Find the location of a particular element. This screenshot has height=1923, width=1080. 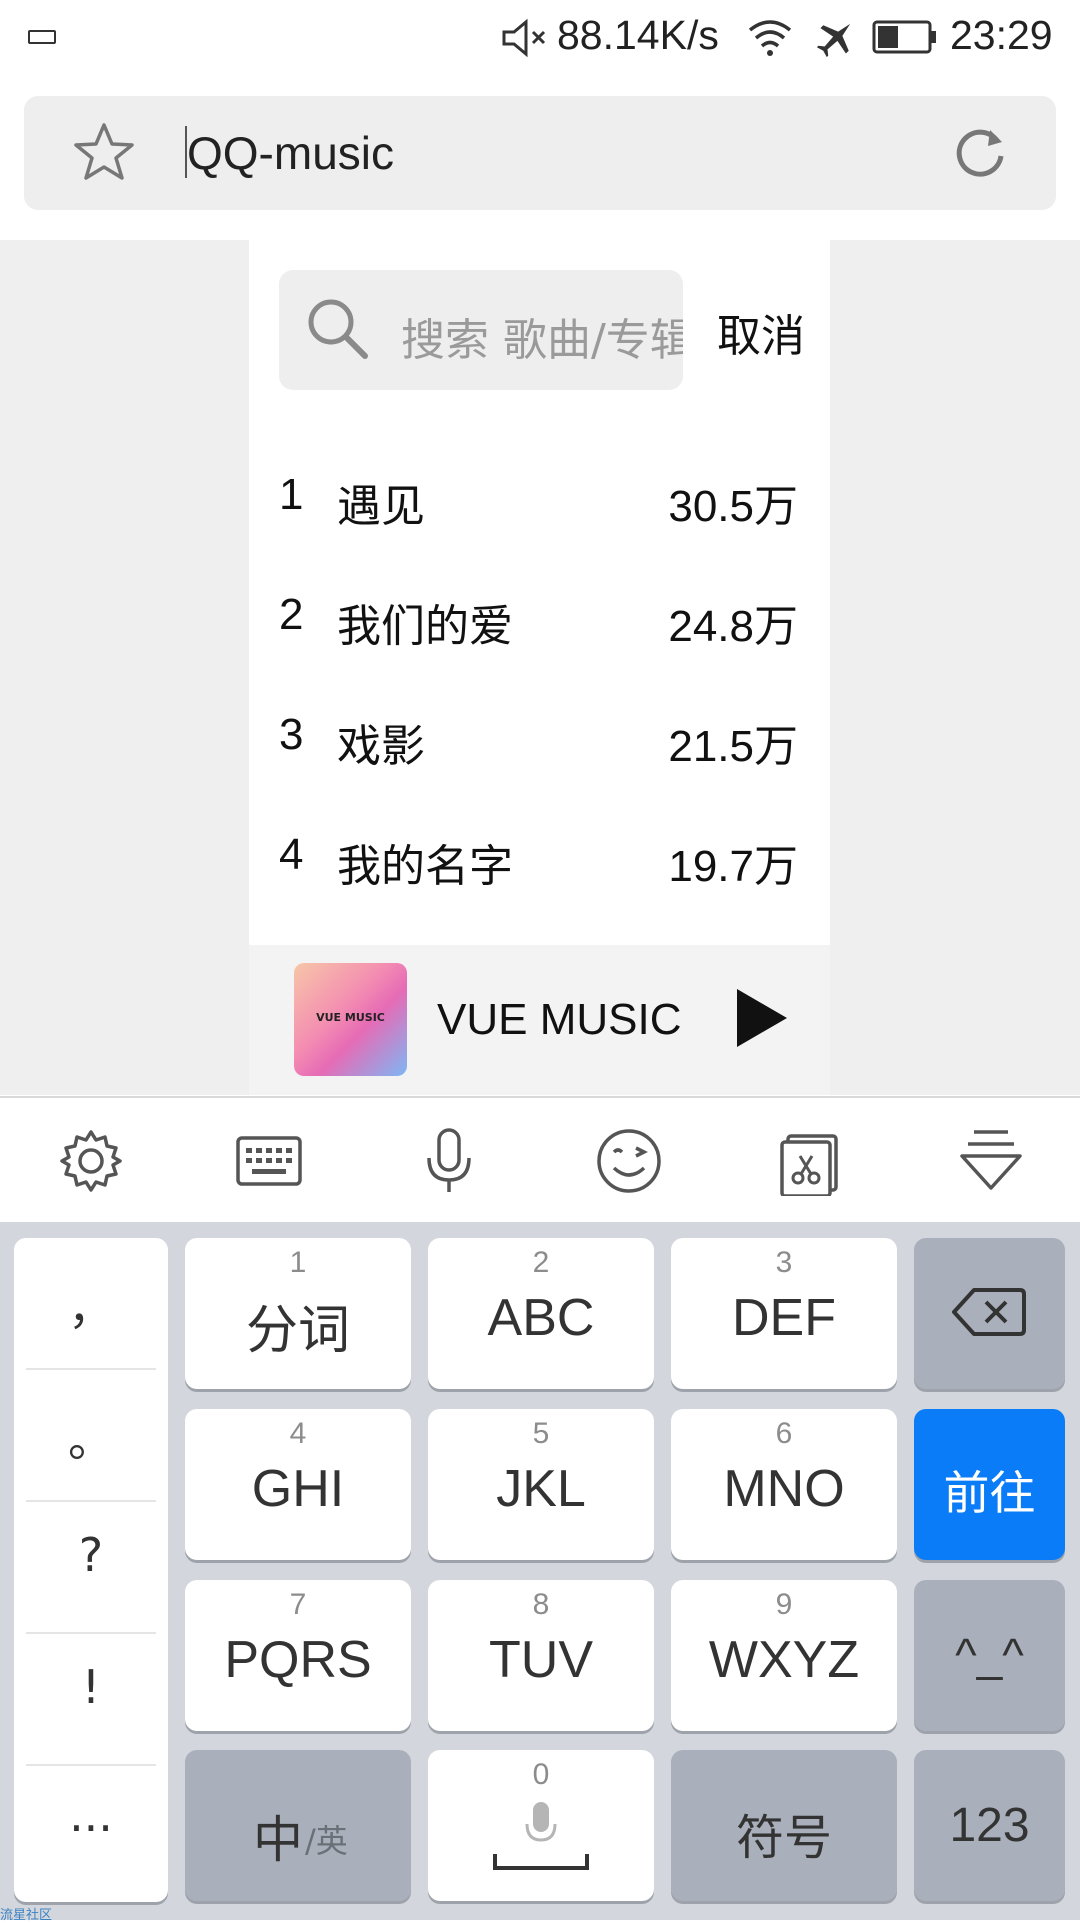

clipboard-icon is located at coordinates (809, 1161).